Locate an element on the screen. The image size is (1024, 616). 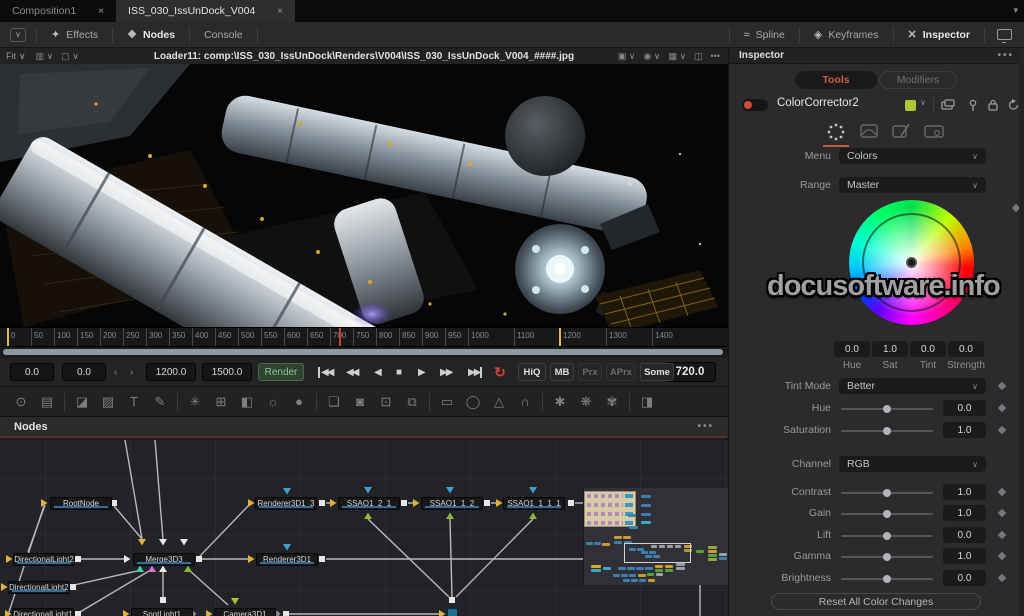
saver-tool-icon: ▤ is located at coordinates (47, 402).